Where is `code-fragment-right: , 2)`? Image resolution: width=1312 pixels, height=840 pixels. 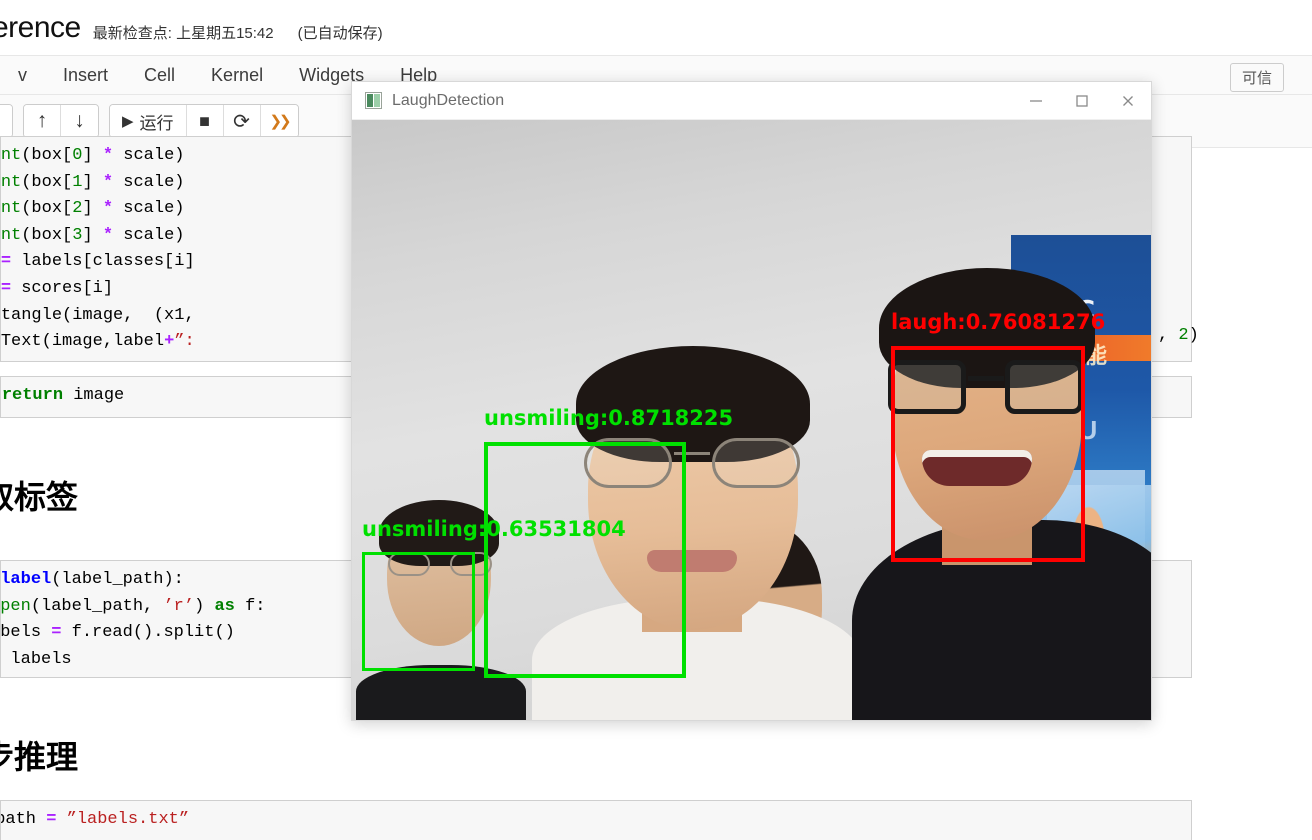
code-fragment-right: , 2) is located at coordinates (1178, 335).